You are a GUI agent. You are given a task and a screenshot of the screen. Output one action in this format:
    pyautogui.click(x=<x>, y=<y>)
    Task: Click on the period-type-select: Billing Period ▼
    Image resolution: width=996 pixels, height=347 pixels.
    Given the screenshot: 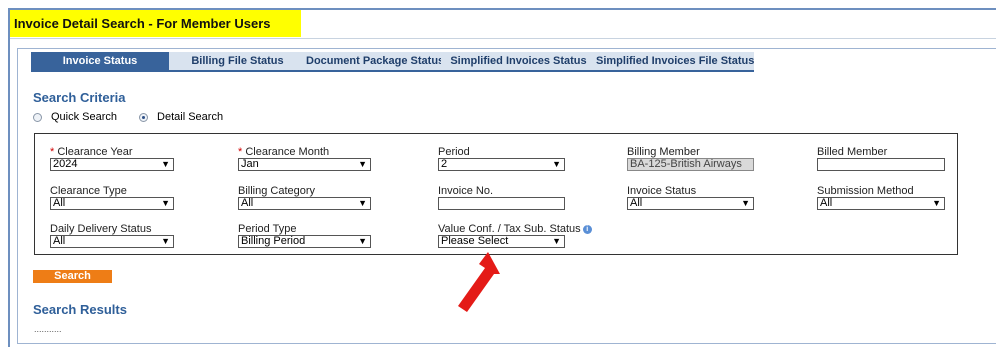 What is the action you would take?
    pyautogui.click(x=304, y=241)
    